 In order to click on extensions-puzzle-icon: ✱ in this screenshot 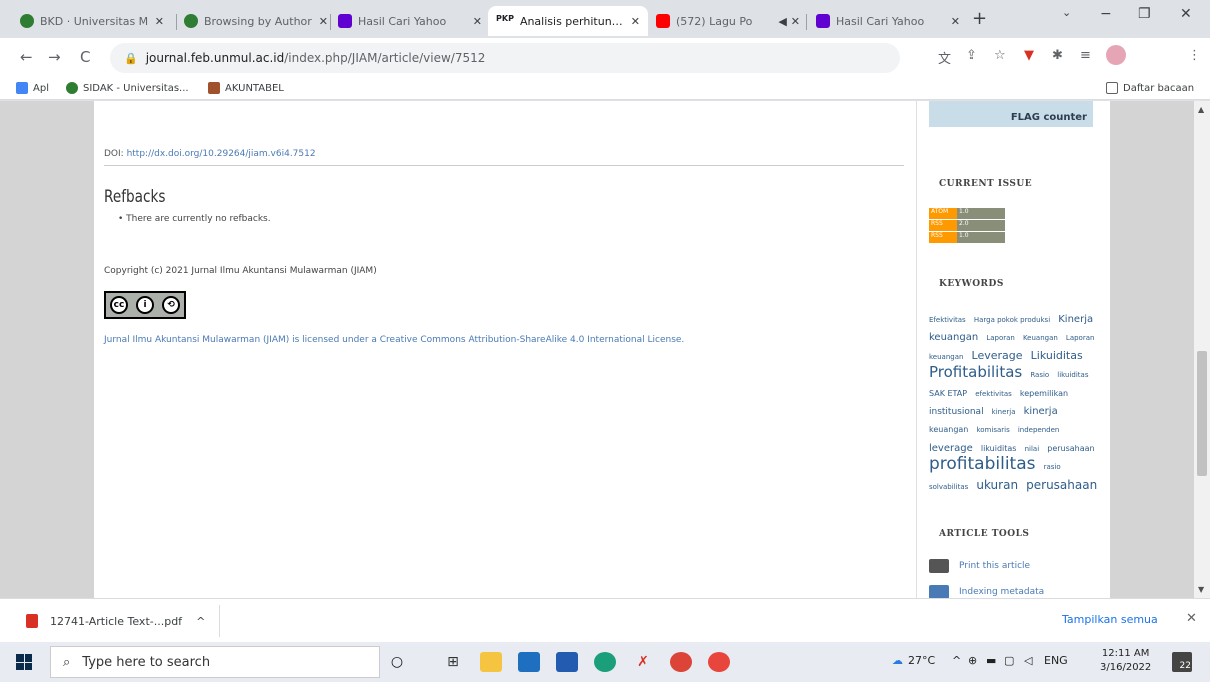, I will do `click(1057, 55)`.